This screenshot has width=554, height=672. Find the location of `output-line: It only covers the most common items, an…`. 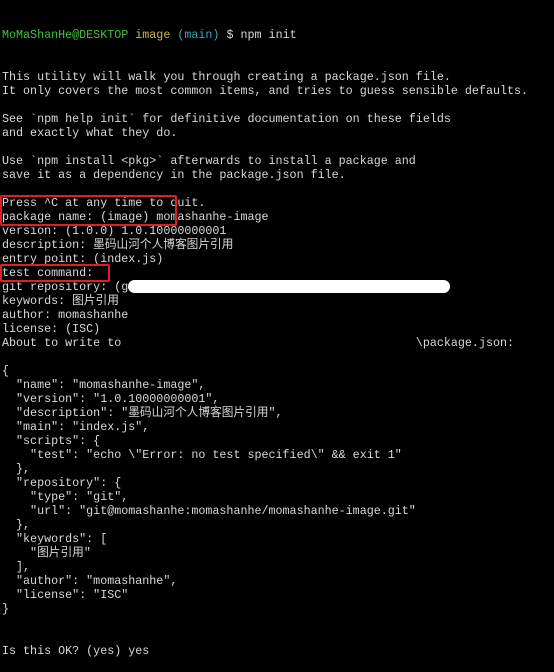

output-line: It only covers the most common items, an… is located at coordinates (265, 91).